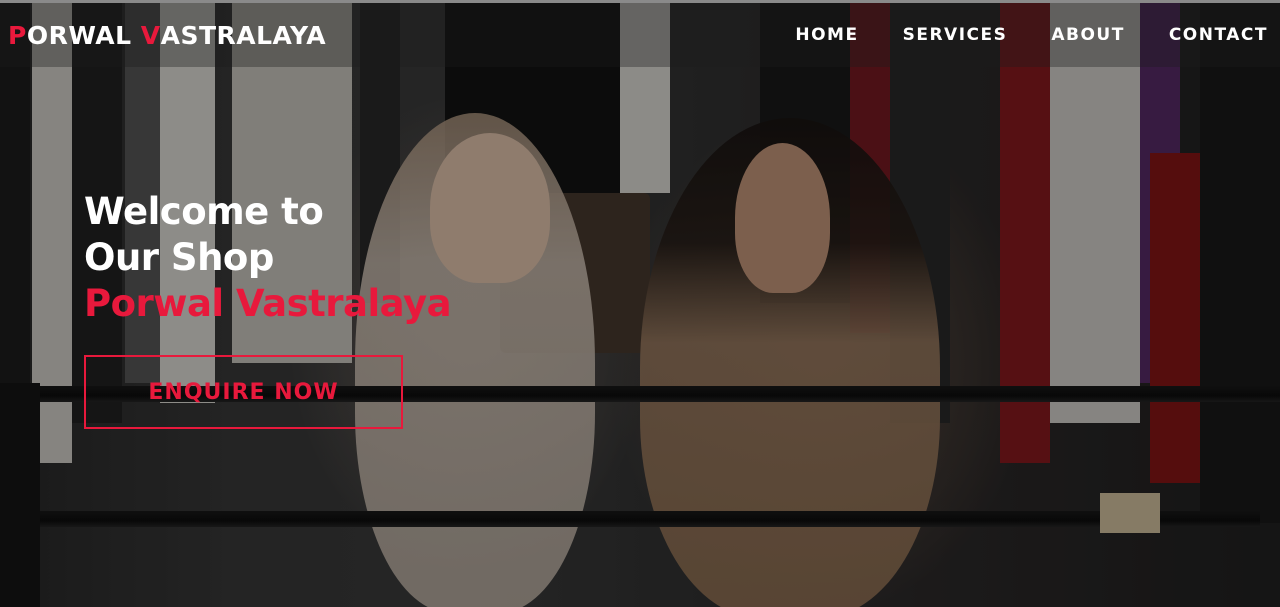 Image resolution: width=1280 pixels, height=607 pixels. I want to click on hero-brand-name: Porwal Vastralaya, so click(268, 303).